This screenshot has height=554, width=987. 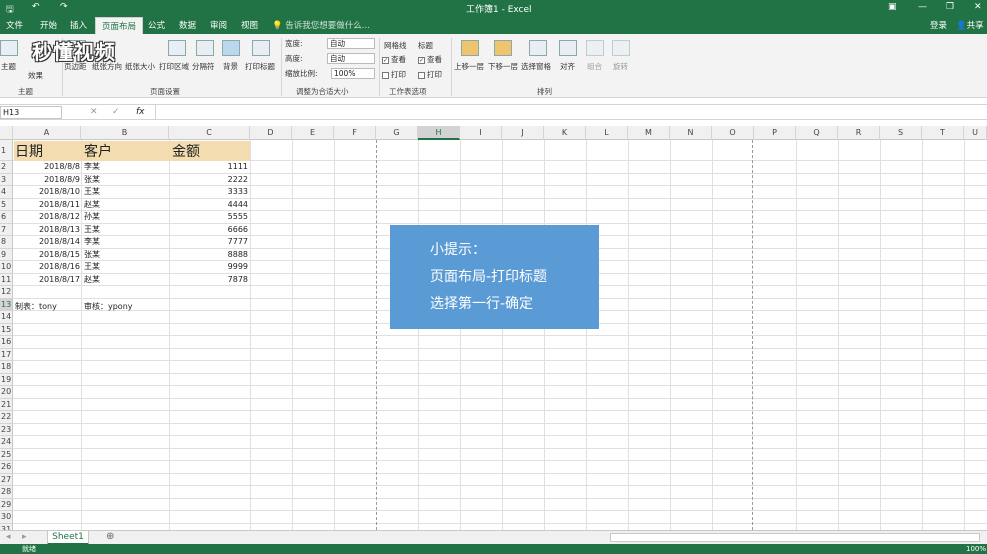 I want to click on date-cell: 2018/8/12, so click(x=47, y=217).